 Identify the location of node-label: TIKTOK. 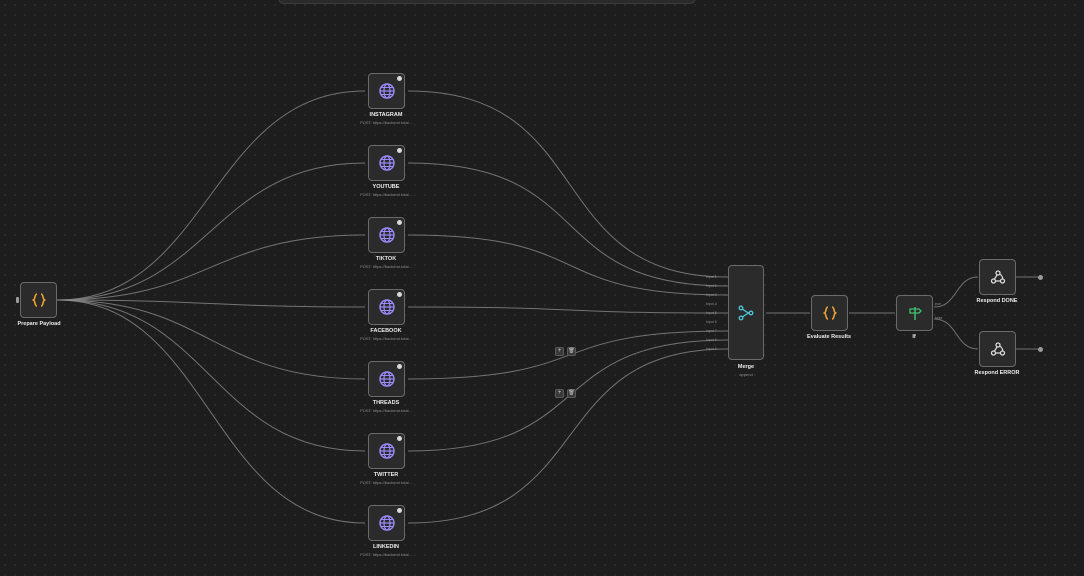
(386, 259).